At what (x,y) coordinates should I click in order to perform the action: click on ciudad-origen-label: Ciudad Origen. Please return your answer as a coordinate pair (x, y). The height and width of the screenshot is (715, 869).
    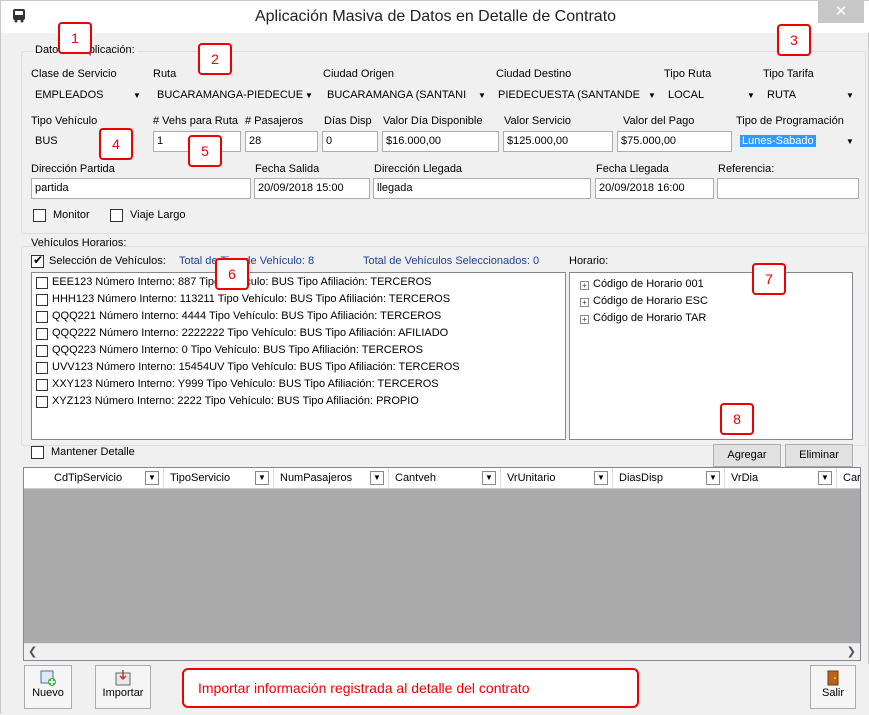
    Looking at the image, I should click on (358, 74).